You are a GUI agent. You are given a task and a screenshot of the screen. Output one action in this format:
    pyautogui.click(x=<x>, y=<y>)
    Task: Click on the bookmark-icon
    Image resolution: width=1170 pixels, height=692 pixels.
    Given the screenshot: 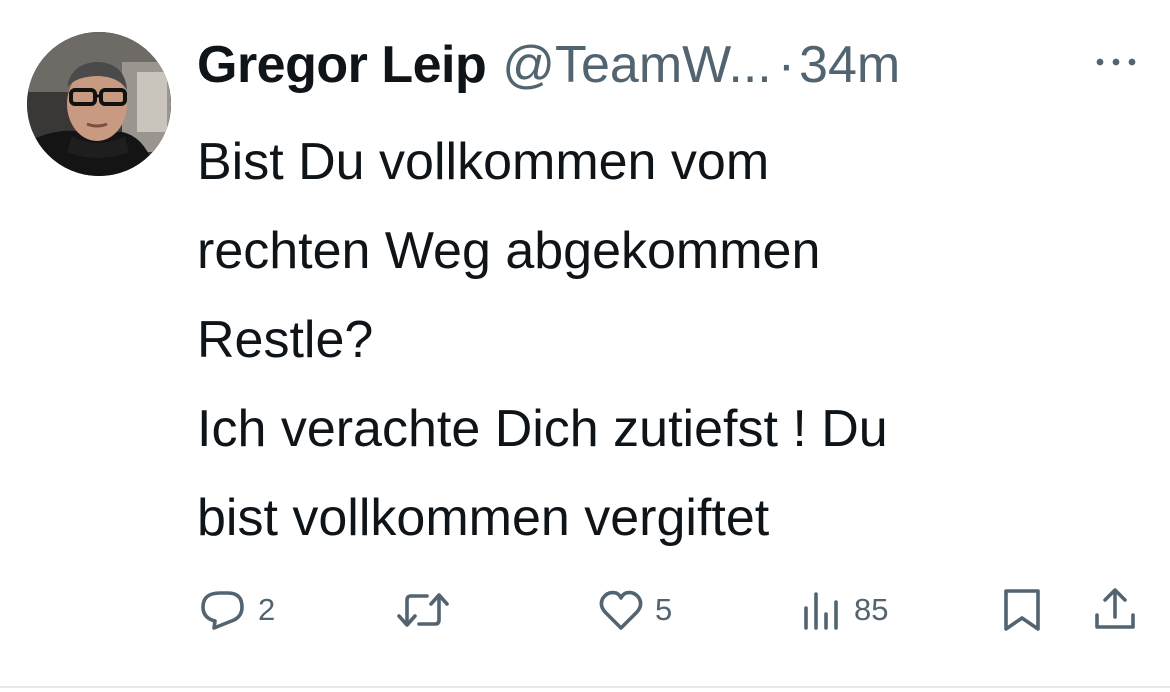 What is the action you would take?
    pyautogui.click(x=1022, y=610)
    